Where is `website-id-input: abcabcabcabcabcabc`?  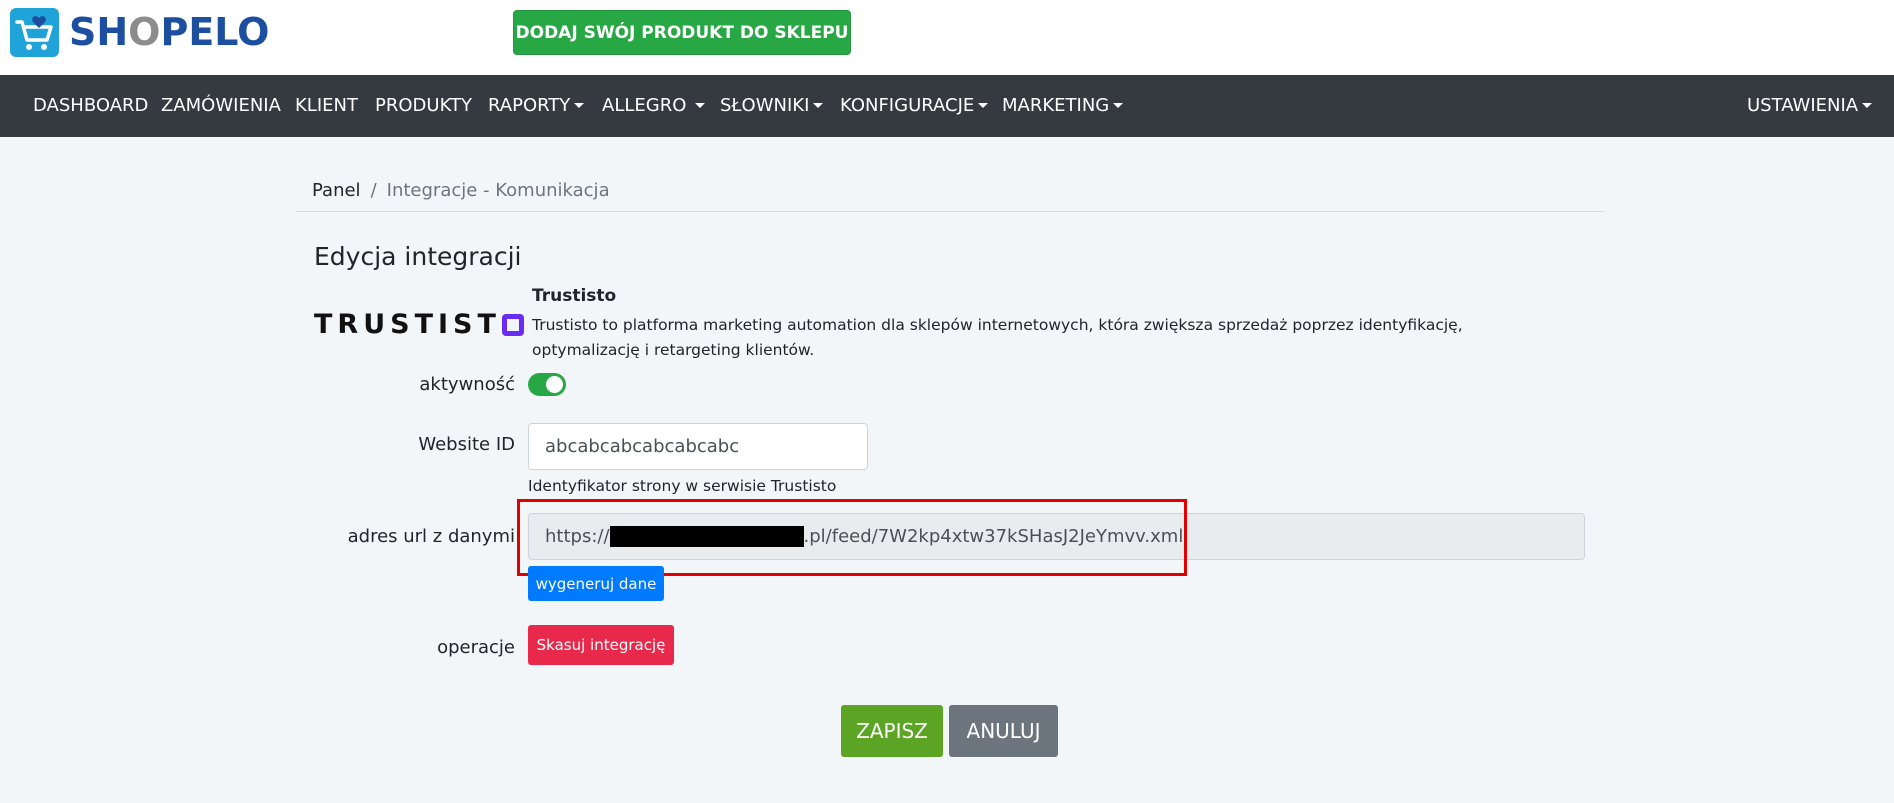 website-id-input: abcabcabcabcabcabc is located at coordinates (698, 446).